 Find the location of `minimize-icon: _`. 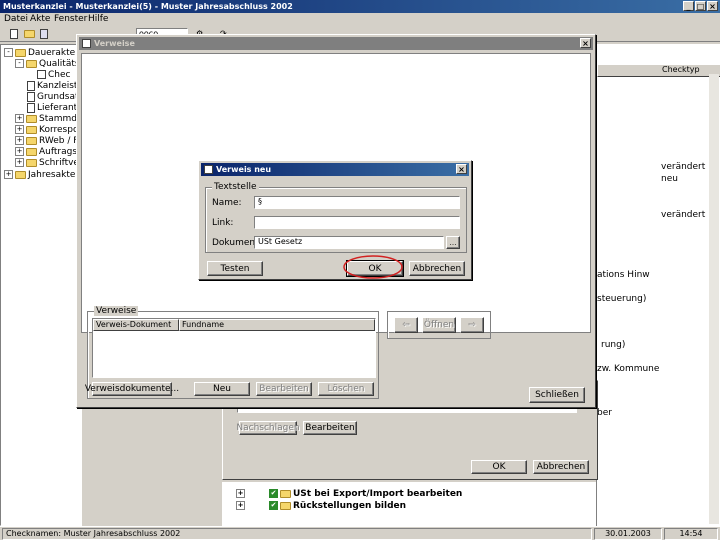

minimize-icon: _ is located at coordinates (688, 6).